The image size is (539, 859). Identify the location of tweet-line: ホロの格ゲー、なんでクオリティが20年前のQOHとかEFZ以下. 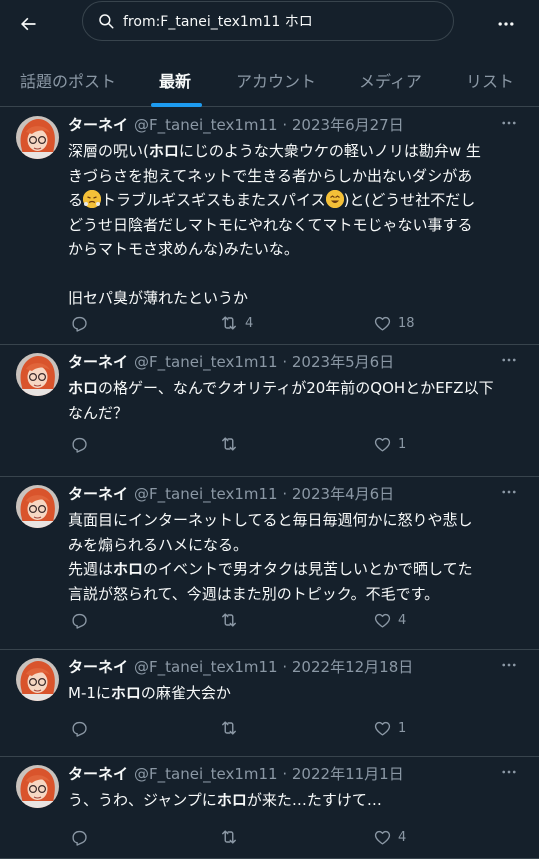
(281, 388).